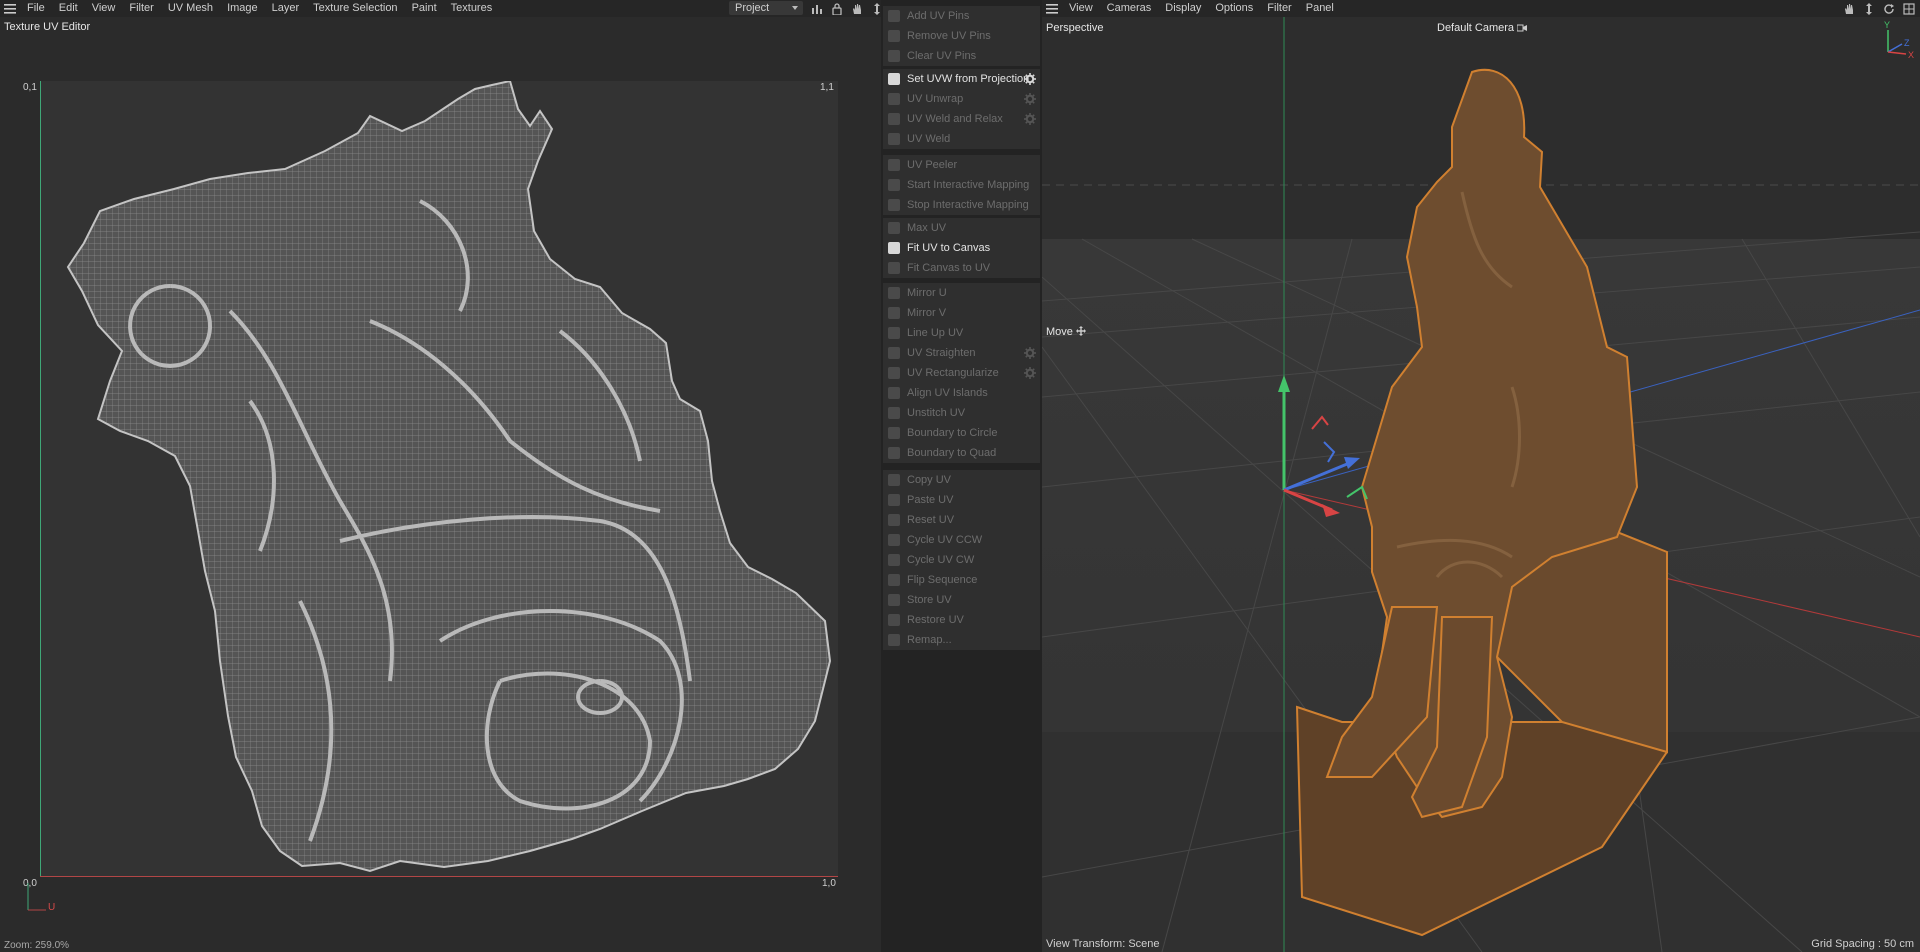 Image resolution: width=1920 pixels, height=952 pixels. Describe the element at coordinates (42, 897) in the screenshot. I see `uv-axis-gizmo: U` at that location.